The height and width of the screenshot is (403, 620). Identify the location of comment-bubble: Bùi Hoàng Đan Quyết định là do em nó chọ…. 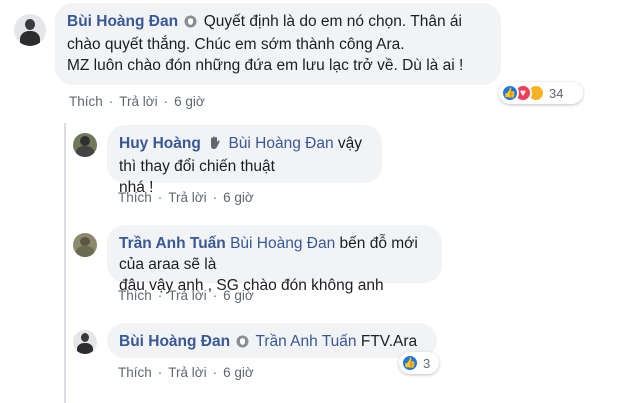
(278, 44).